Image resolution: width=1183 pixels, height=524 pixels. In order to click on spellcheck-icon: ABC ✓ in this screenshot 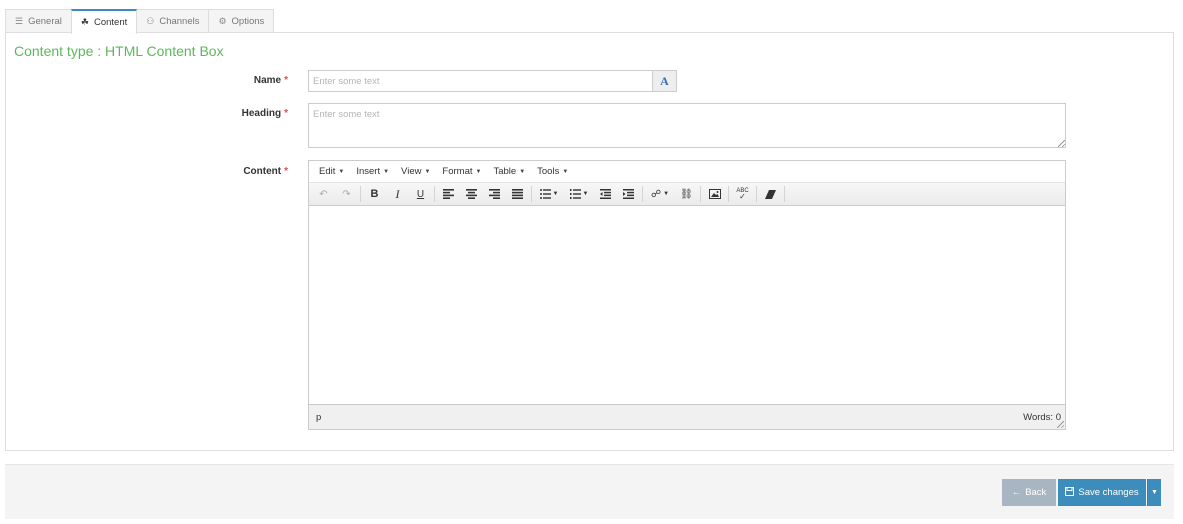, I will do `click(742, 194)`.